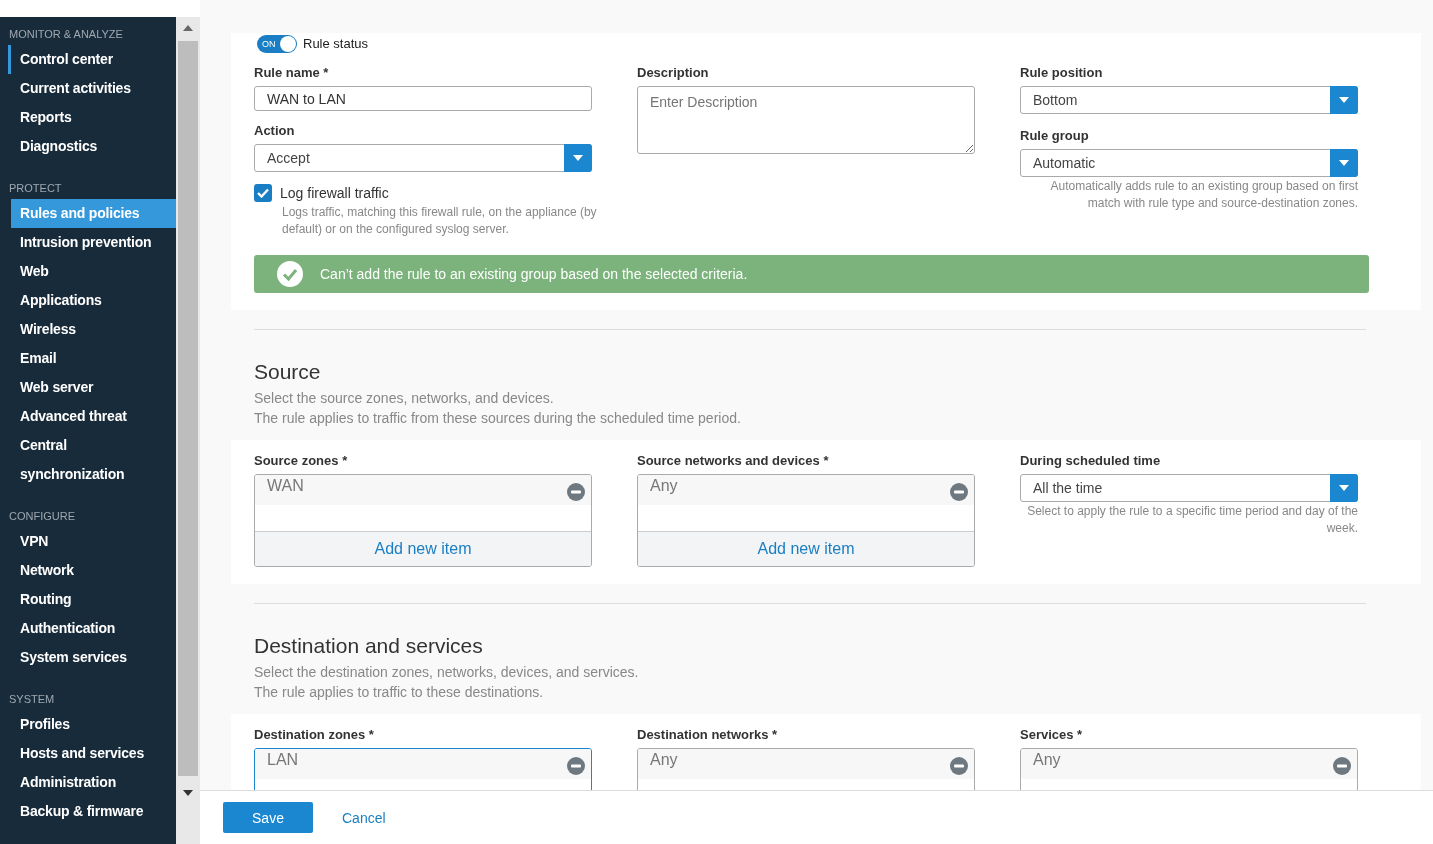  I want to click on field-label: Source zones *, so click(301, 460).